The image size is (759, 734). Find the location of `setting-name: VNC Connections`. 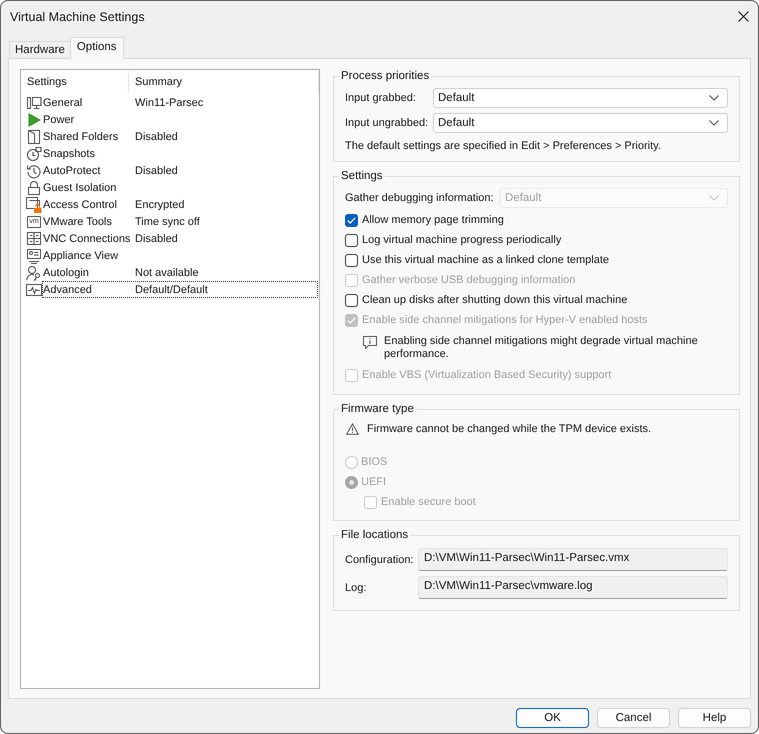

setting-name: VNC Connections is located at coordinates (87, 238).